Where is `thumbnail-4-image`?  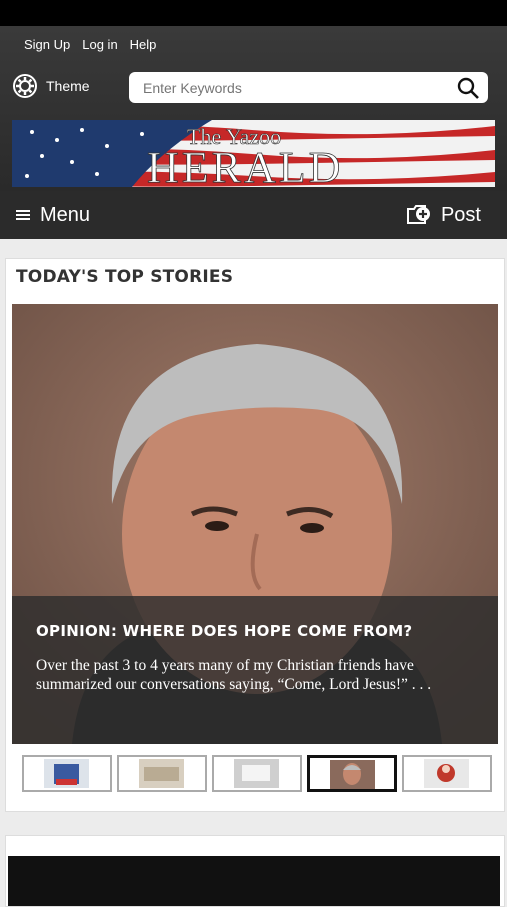
thumbnail-4-image is located at coordinates (352, 774).